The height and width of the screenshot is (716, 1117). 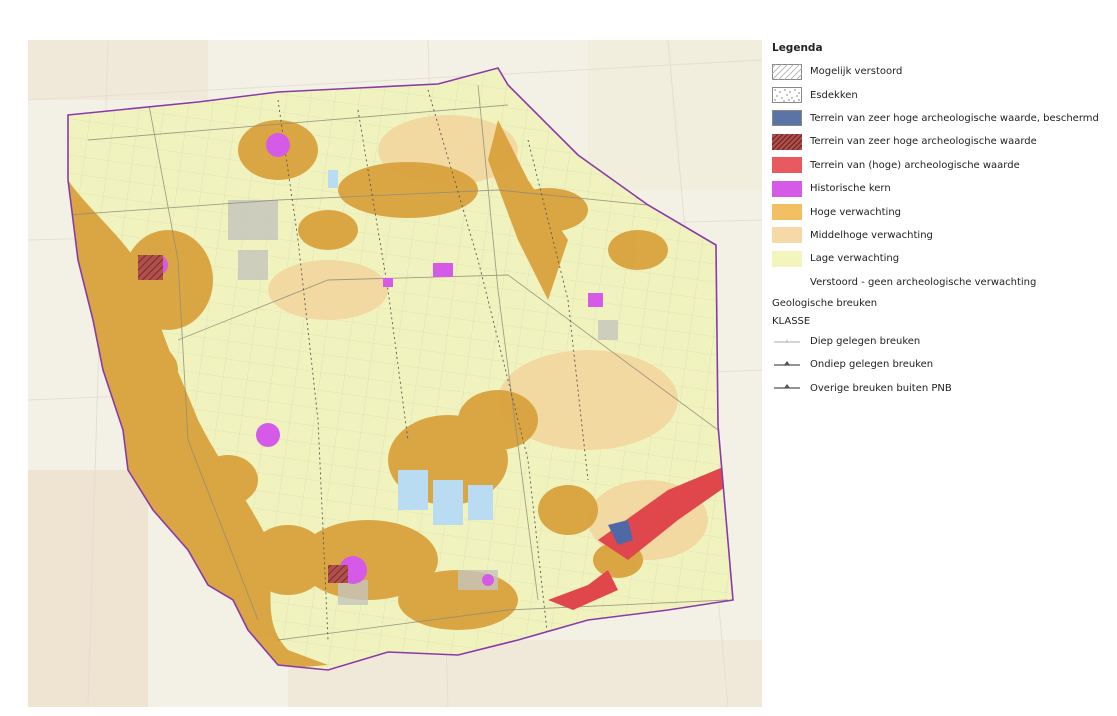 What do you see at coordinates (865, 342) in the screenshot?
I see `legend-label: Diep gelegen breuken` at bounding box center [865, 342].